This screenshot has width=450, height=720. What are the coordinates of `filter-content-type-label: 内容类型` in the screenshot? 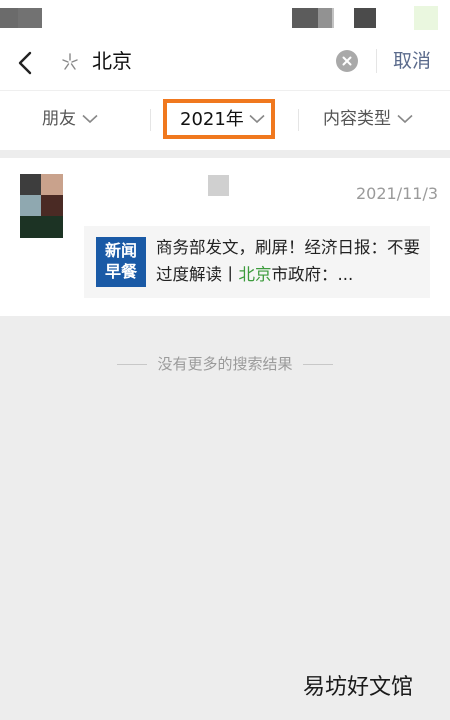 It's located at (357, 119).